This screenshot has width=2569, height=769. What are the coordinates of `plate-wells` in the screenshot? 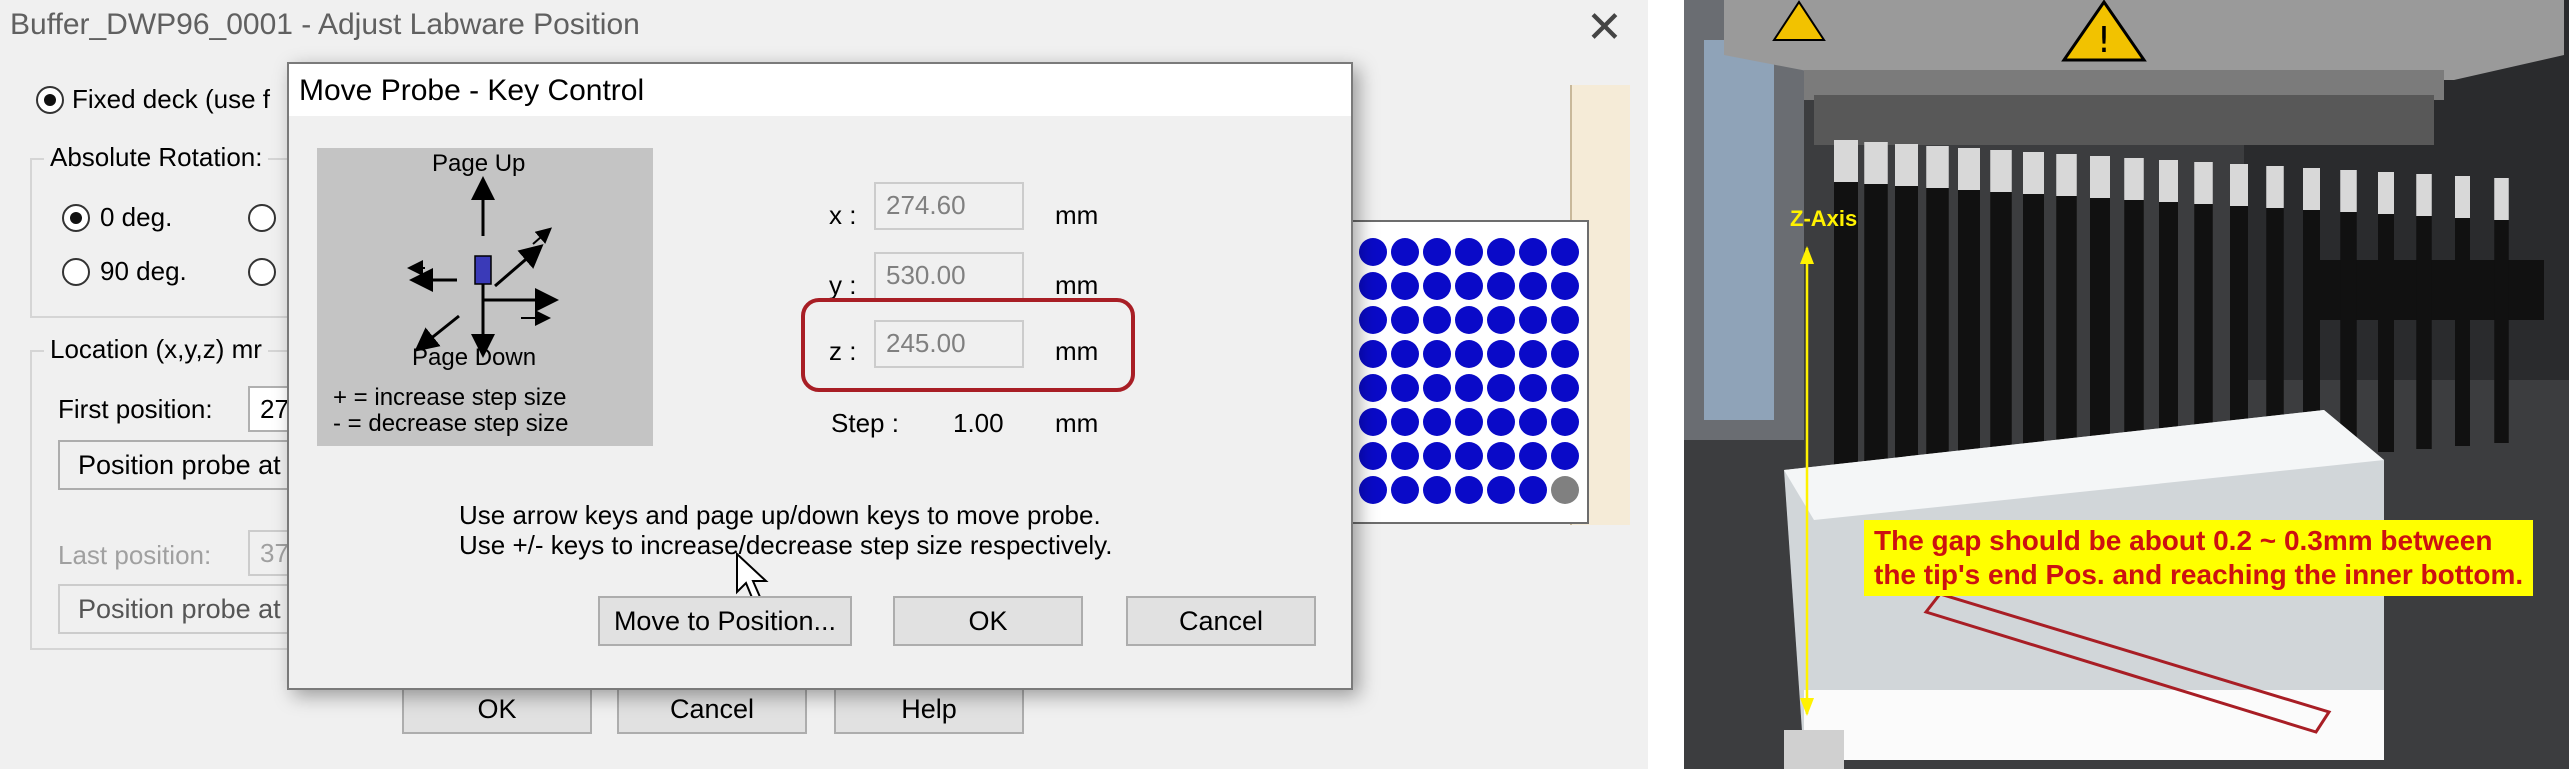 It's located at (1469, 371).